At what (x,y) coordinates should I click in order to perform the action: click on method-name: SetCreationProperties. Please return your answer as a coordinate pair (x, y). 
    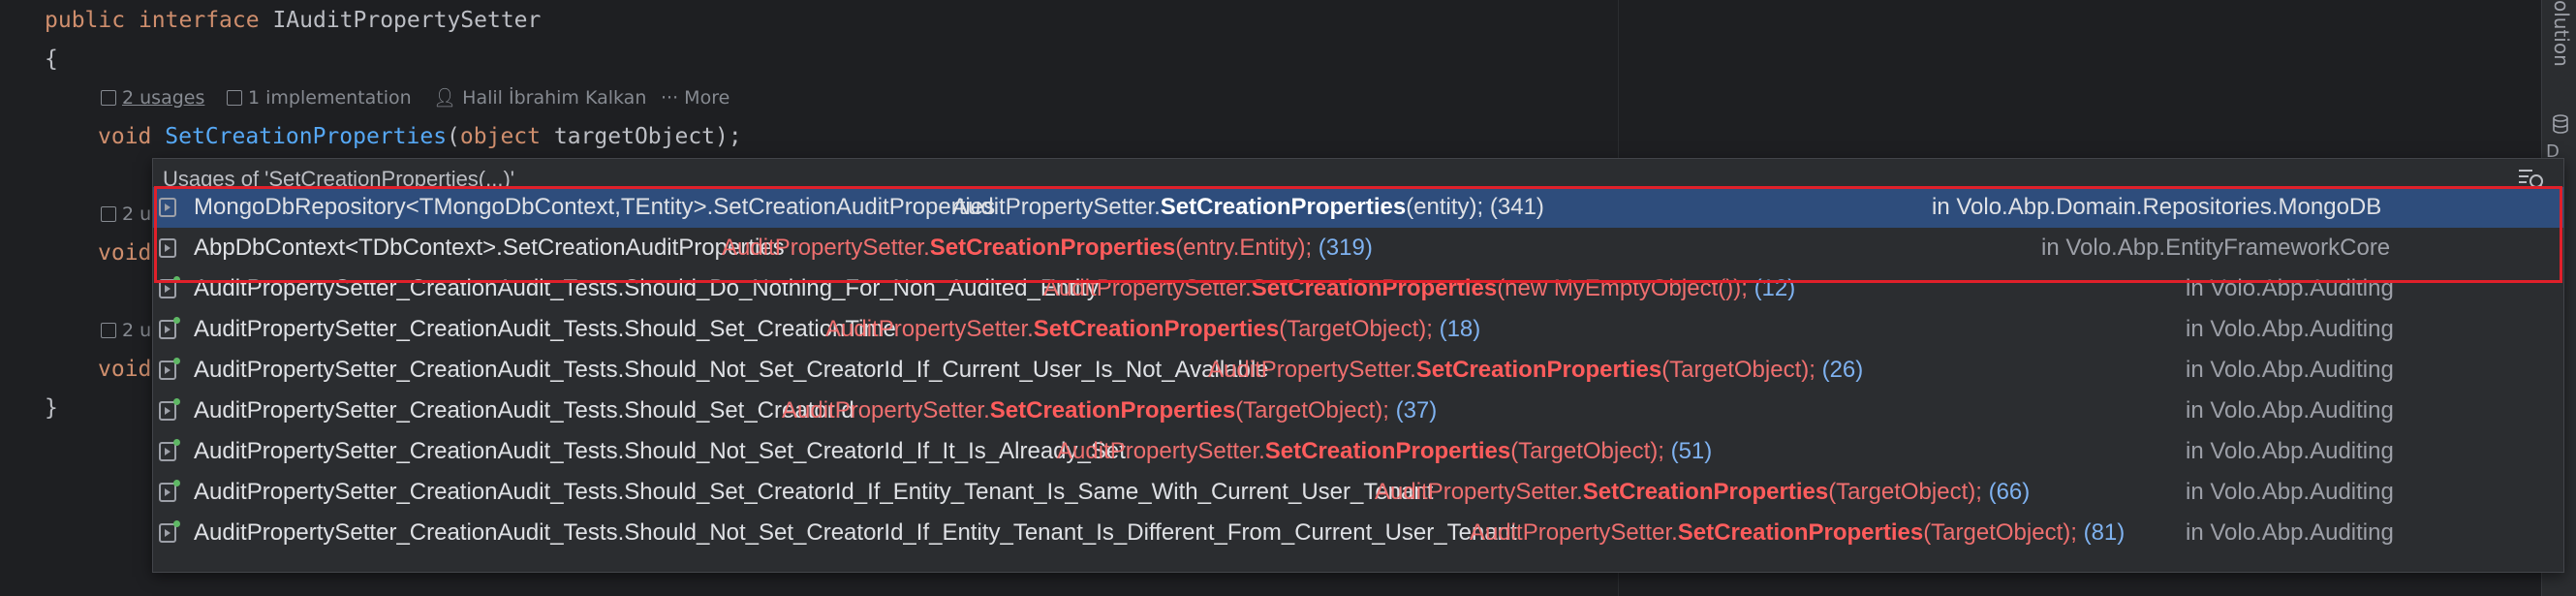
    Looking at the image, I should click on (306, 136).